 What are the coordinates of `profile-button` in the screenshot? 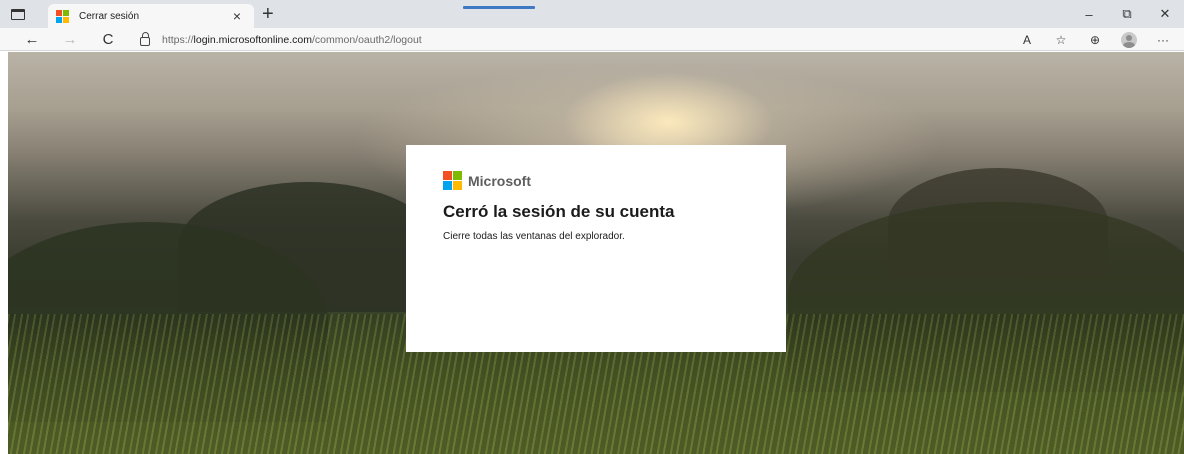 It's located at (1129, 39).